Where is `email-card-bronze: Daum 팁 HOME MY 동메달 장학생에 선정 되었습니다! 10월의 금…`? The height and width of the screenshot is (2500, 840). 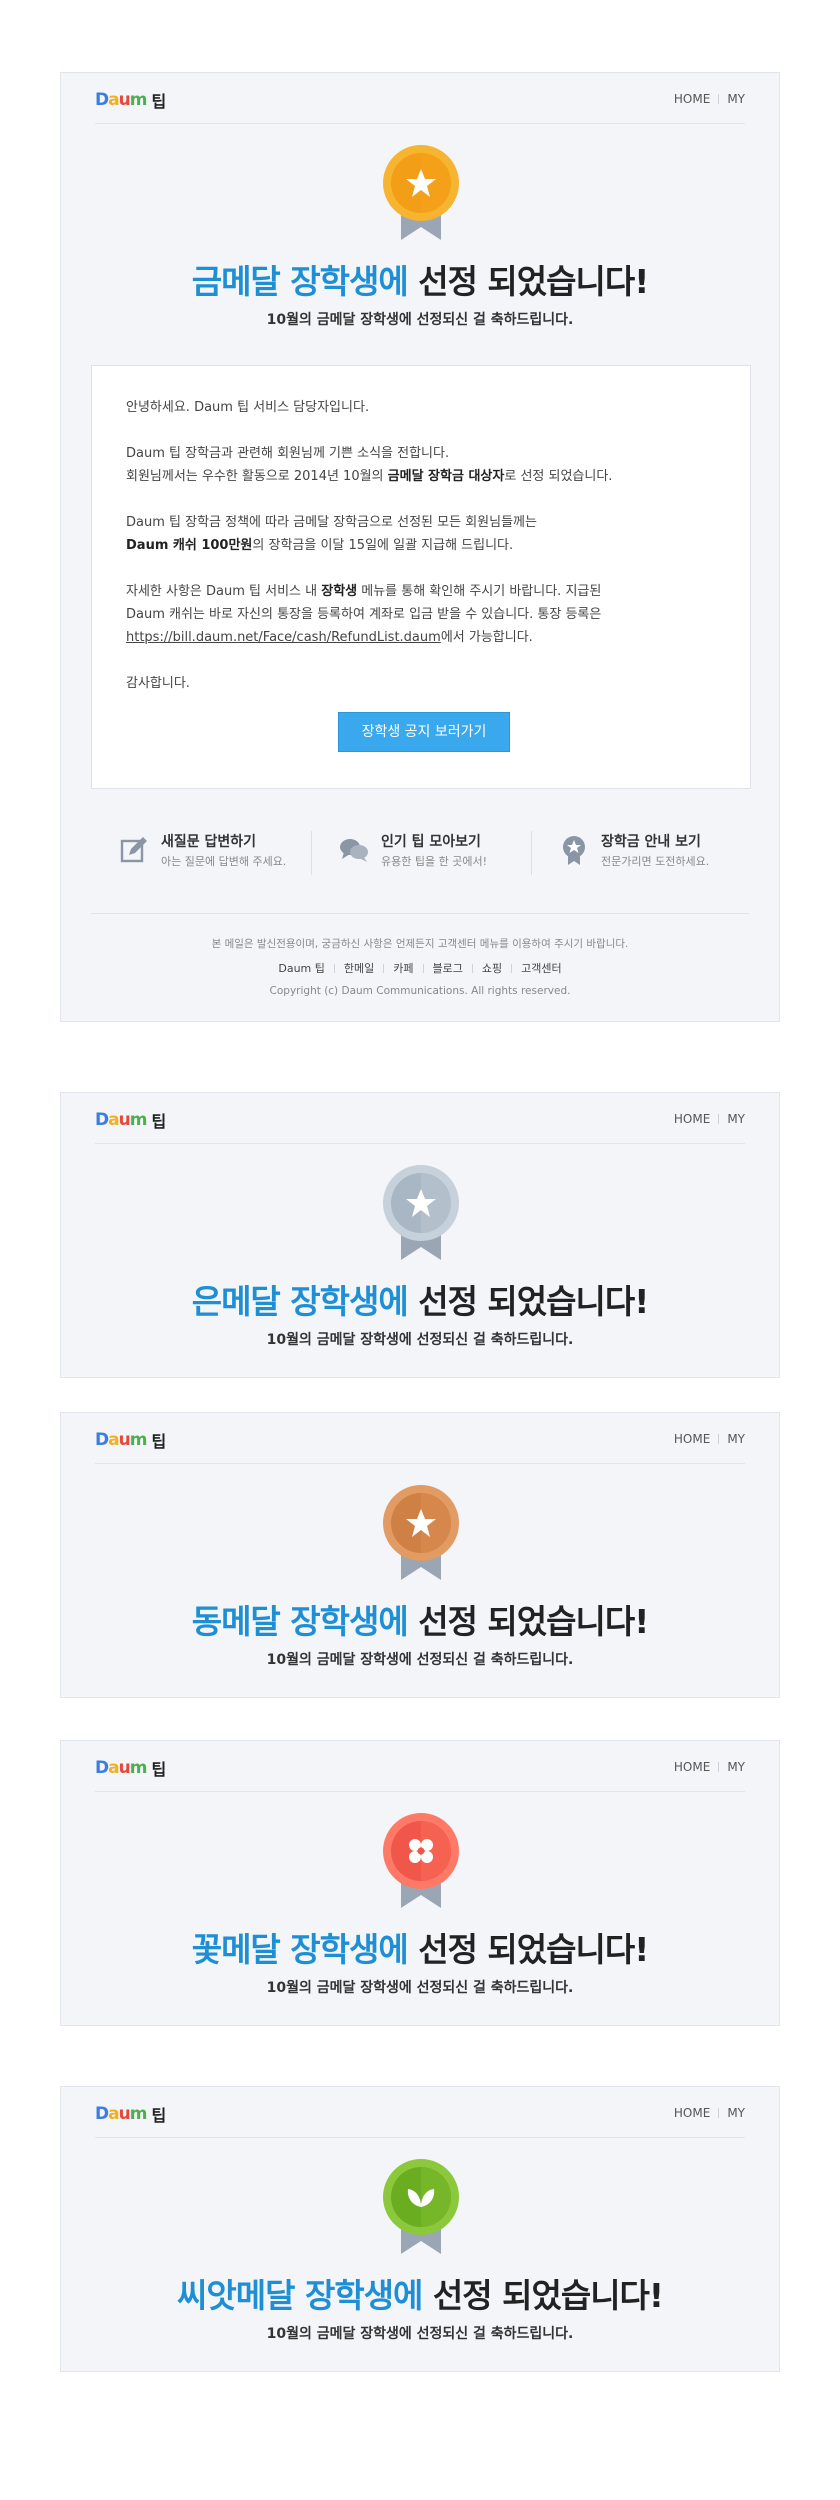 email-card-bronze: Daum 팁 HOME MY 동메달 장학생에 선정 되었습니다! 10월의 금… is located at coordinates (420, 1555).